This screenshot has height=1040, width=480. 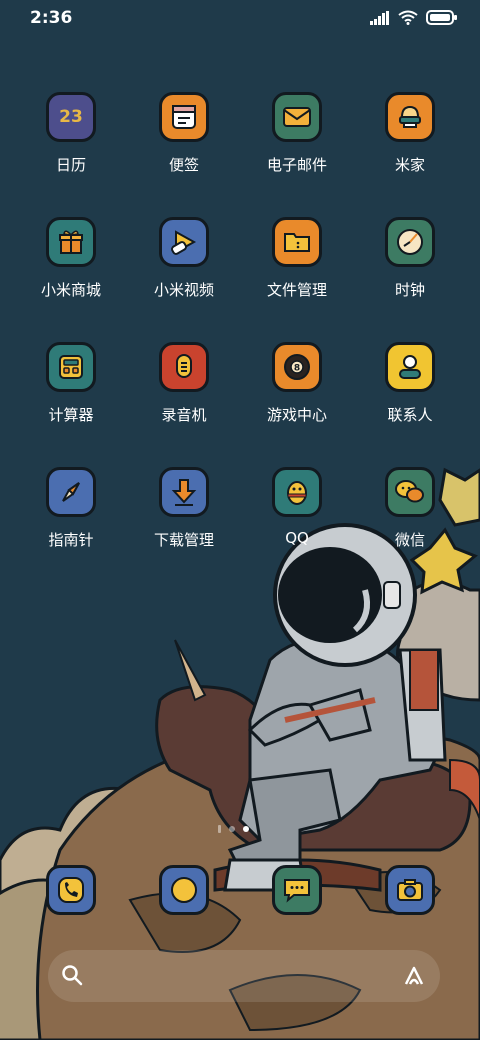 I want to click on messages-icon, so click(x=297, y=890).